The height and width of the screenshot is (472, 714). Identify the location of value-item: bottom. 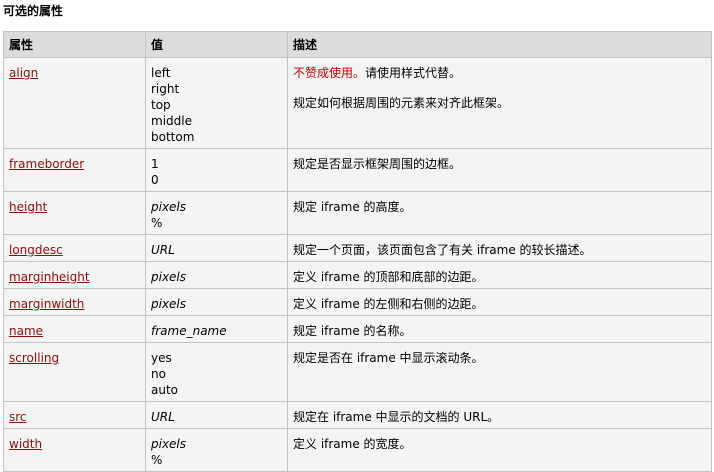
(173, 137).